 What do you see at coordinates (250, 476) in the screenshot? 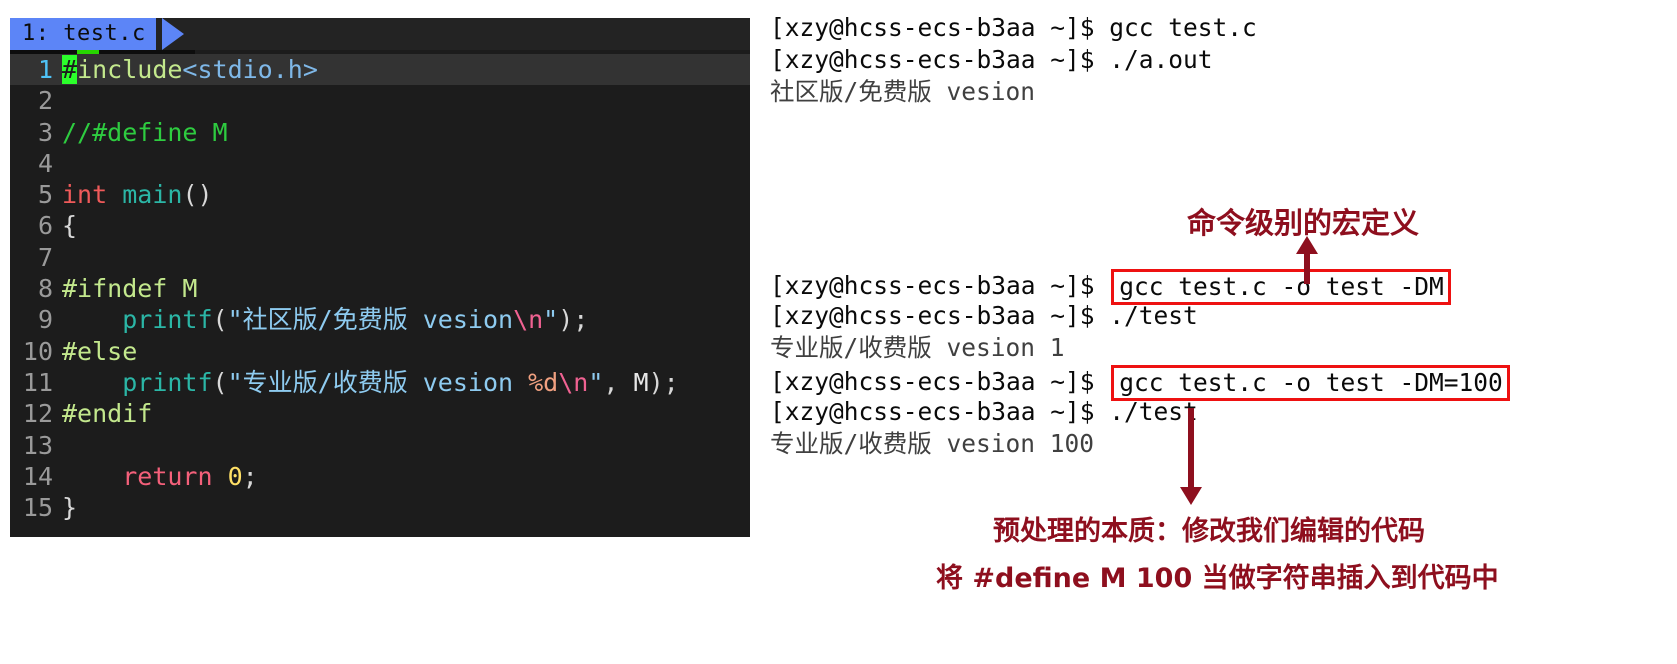
I see `code-token: ;` at bounding box center [250, 476].